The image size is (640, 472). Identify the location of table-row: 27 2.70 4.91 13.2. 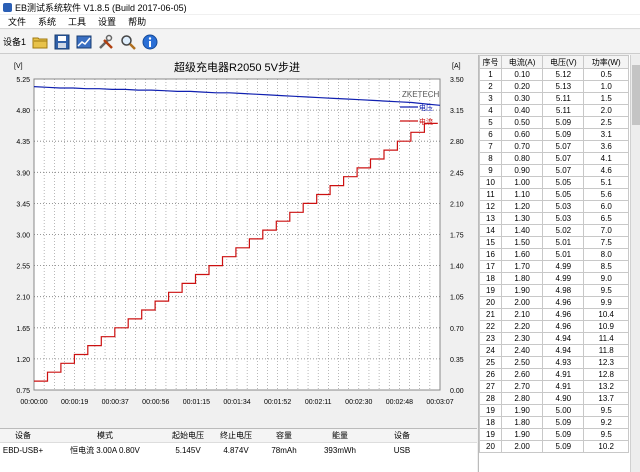
(554, 386).